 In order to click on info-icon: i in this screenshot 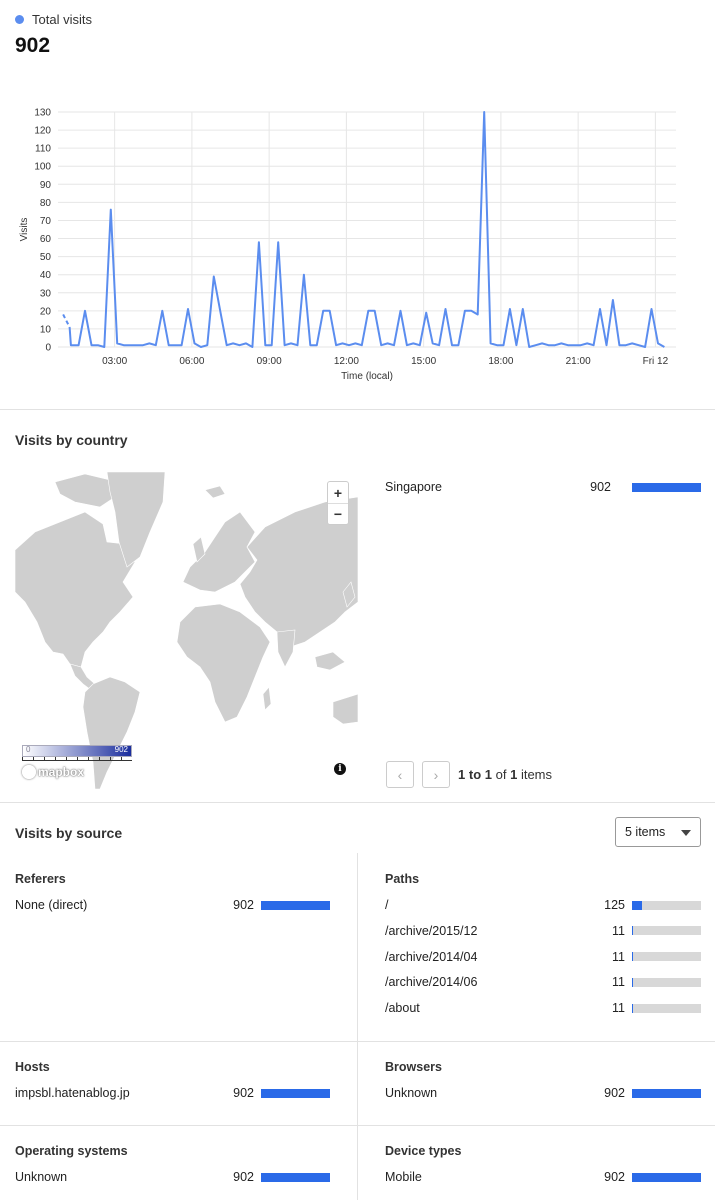, I will do `click(340, 769)`.